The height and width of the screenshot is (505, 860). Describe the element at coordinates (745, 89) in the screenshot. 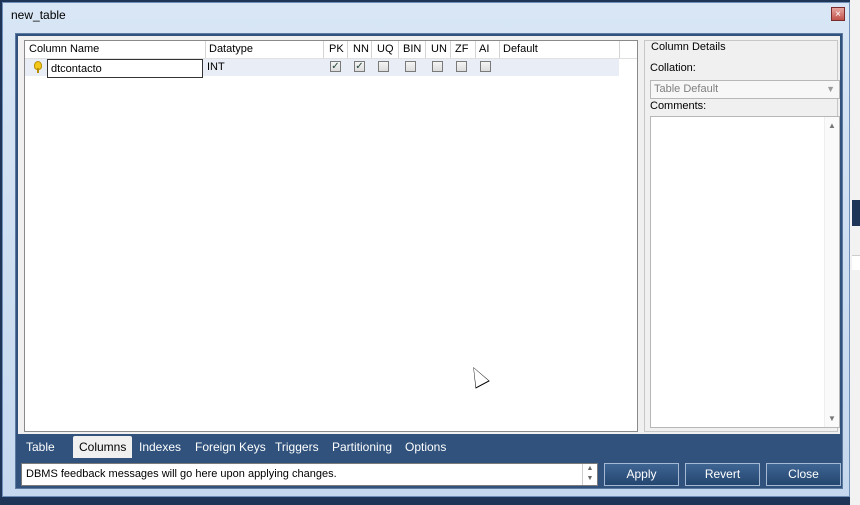

I see `collation-select: Table Default ▼` at that location.